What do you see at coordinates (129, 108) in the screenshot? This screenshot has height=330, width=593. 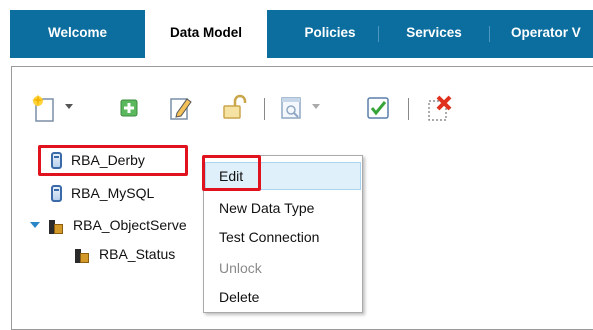 I see `add-icon` at bounding box center [129, 108].